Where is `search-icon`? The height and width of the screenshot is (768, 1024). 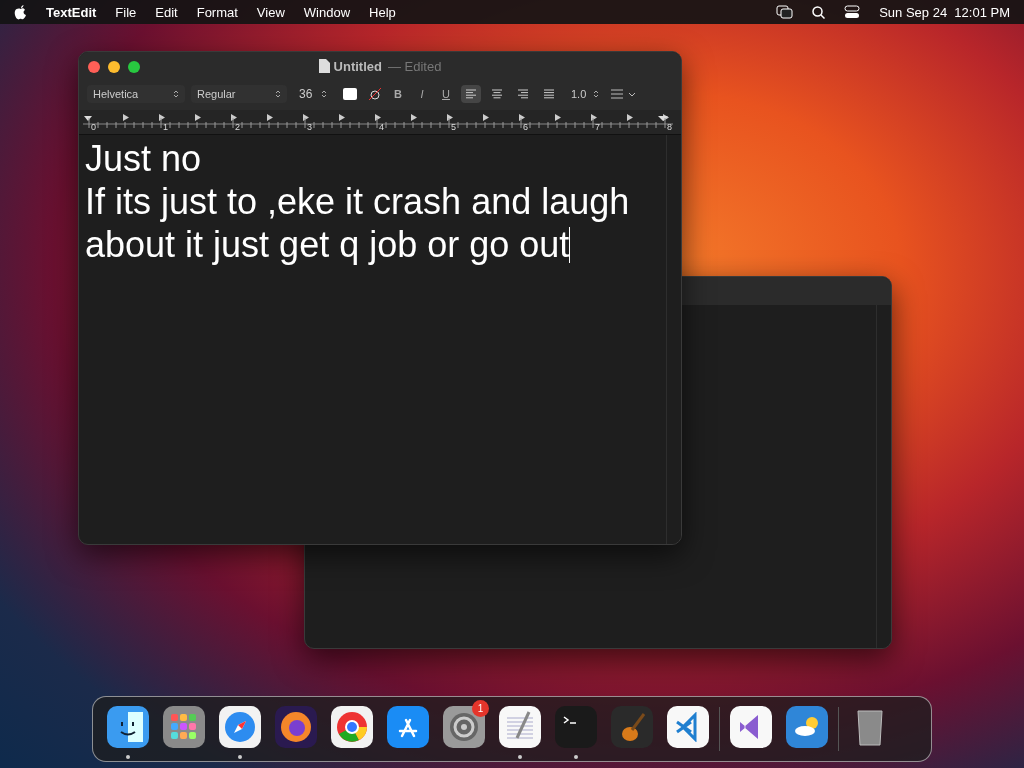
search-icon is located at coordinates (819, 12).